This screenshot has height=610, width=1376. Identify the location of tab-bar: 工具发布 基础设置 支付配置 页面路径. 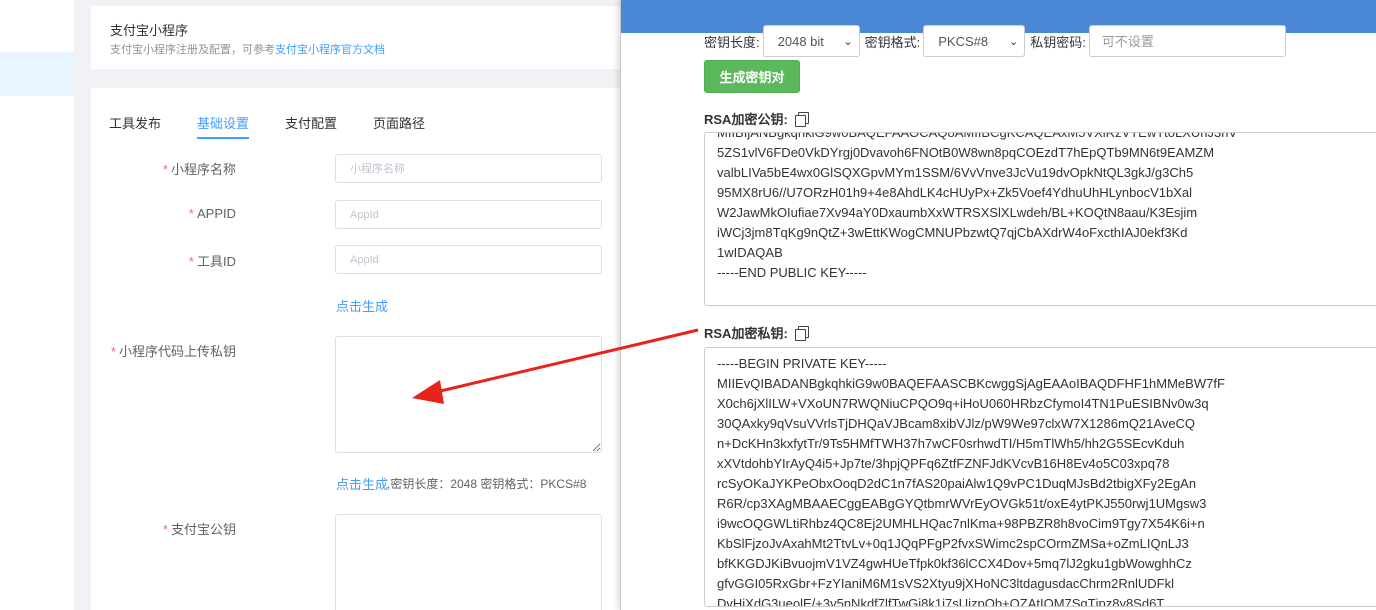
(285, 126).